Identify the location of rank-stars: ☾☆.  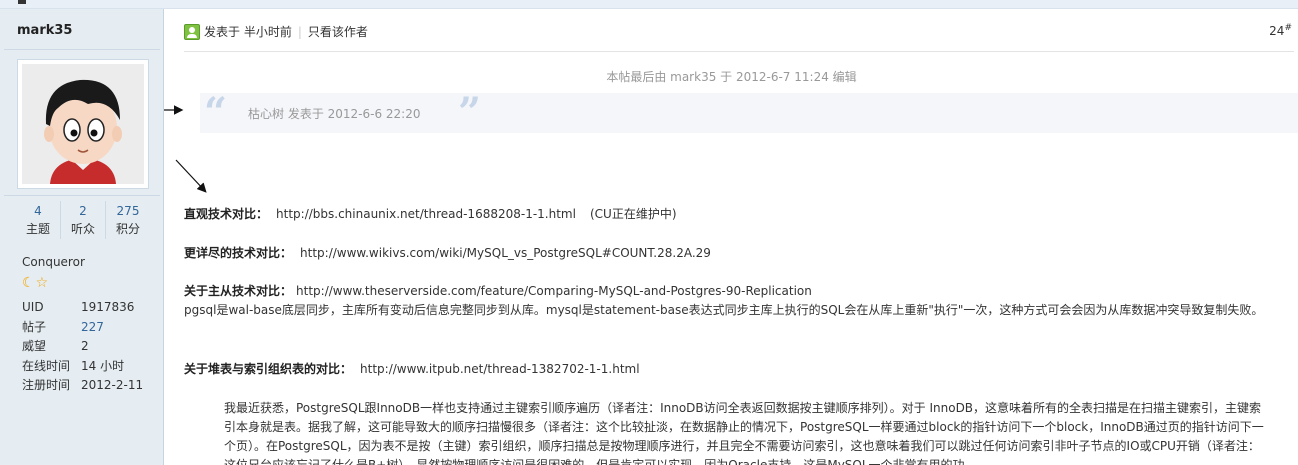
(35, 283).